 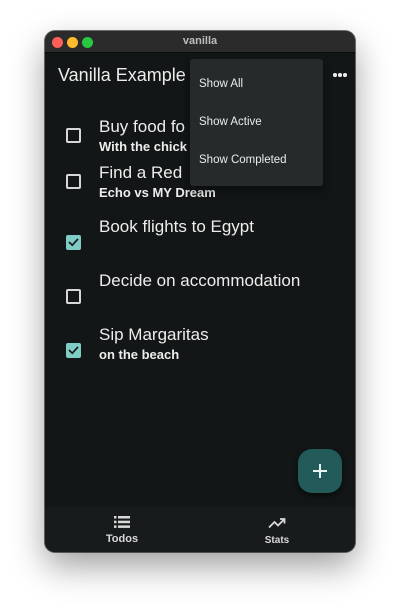 I want to click on list-icon, so click(x=122, y=522).